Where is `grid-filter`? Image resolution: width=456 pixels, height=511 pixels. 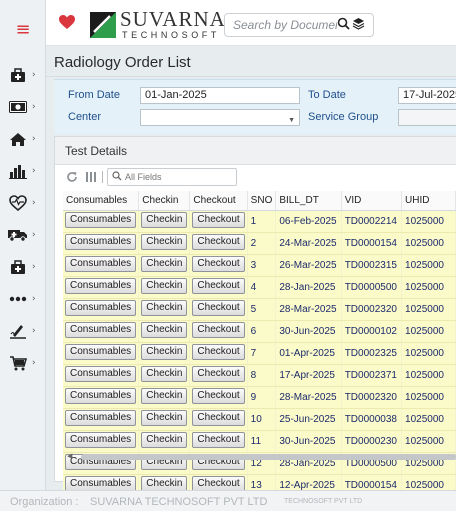 grid-filter is located at coordinates (172, 177).